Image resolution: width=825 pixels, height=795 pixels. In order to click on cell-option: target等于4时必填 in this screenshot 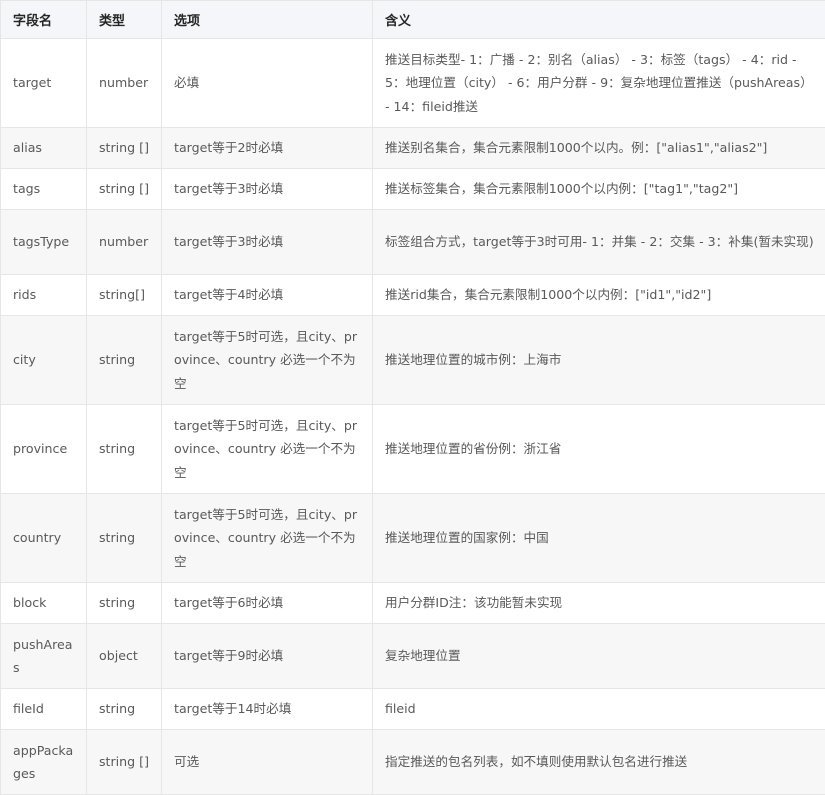, I will do `click(267, 295)`.